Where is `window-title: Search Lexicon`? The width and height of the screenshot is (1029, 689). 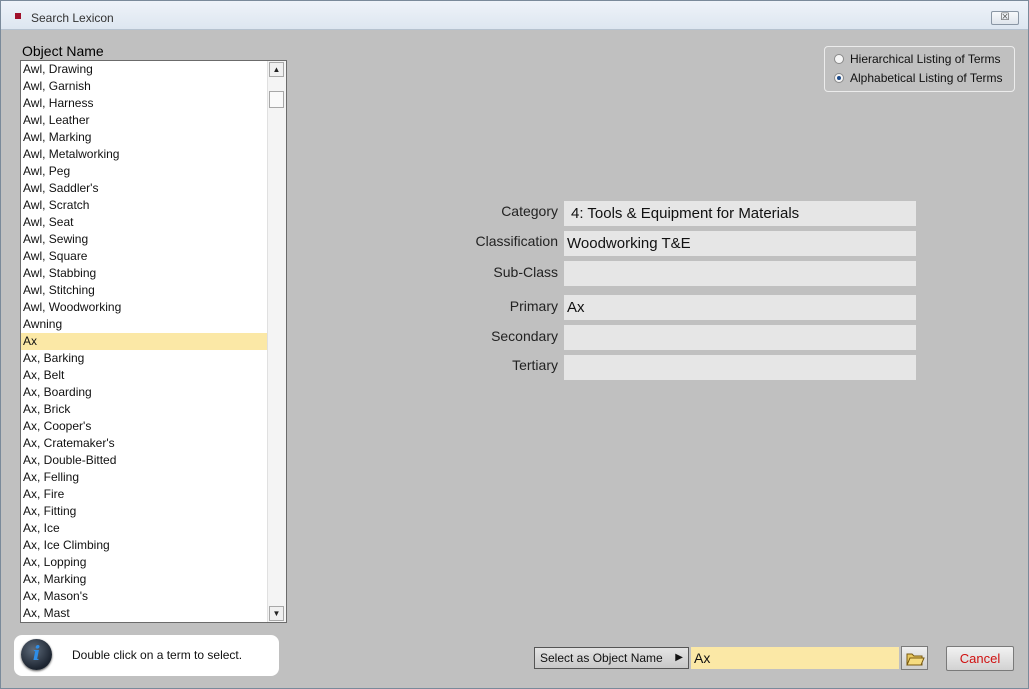 window-title: Search Lexicon is located at coordinates (72, 18).